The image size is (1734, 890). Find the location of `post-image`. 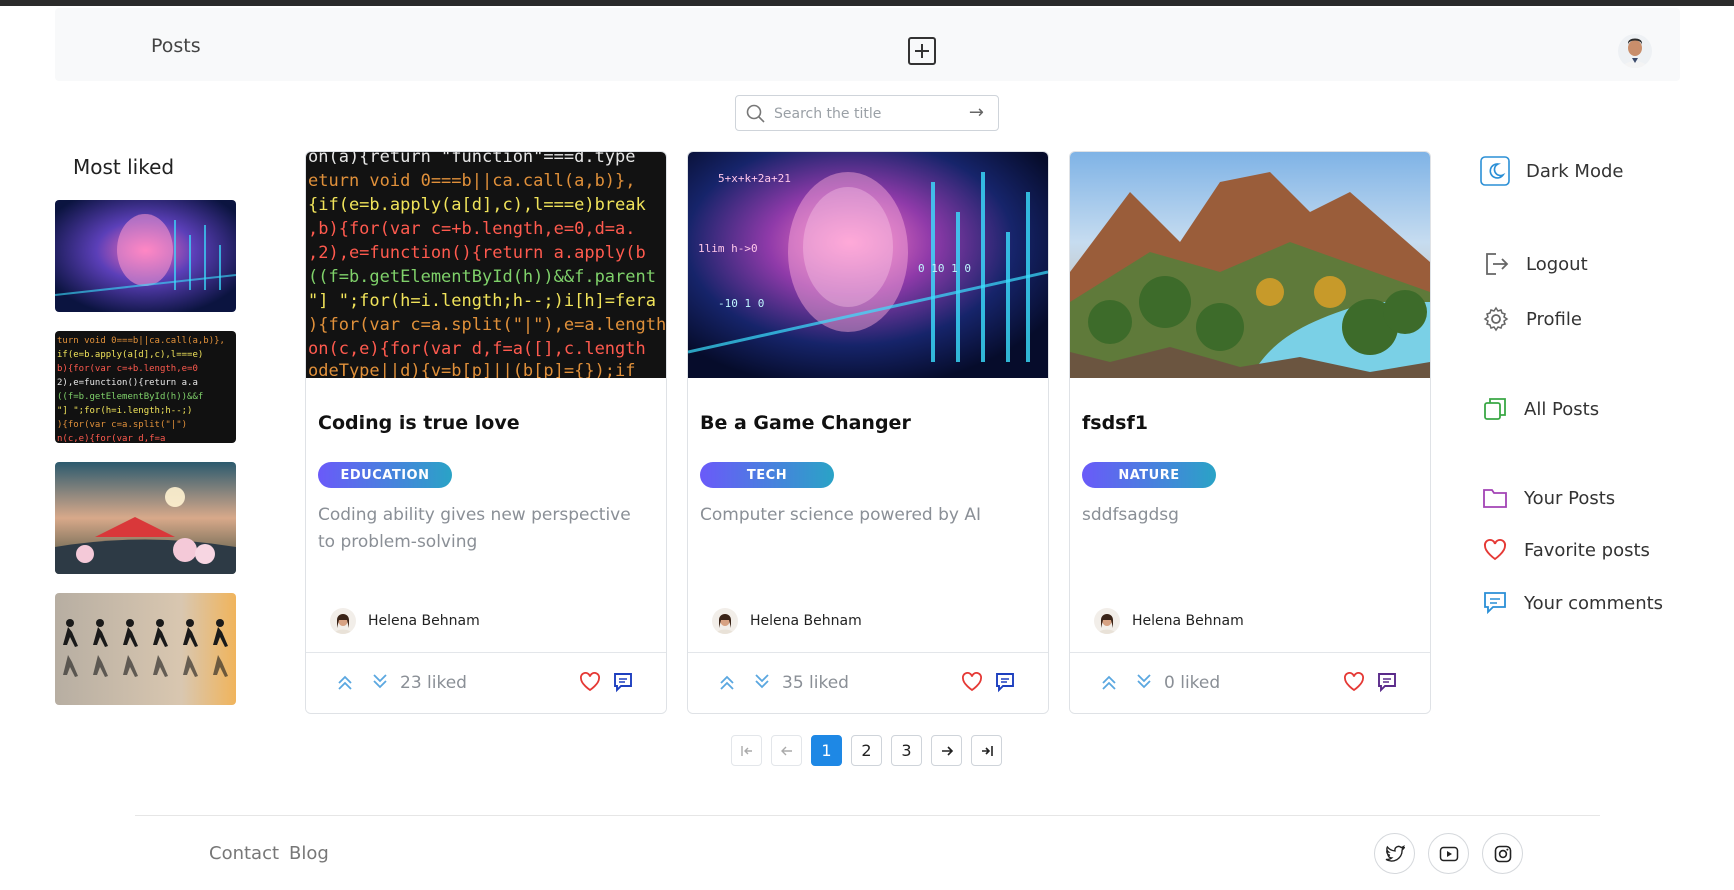

post-image is located at coordinates (1250, 265).